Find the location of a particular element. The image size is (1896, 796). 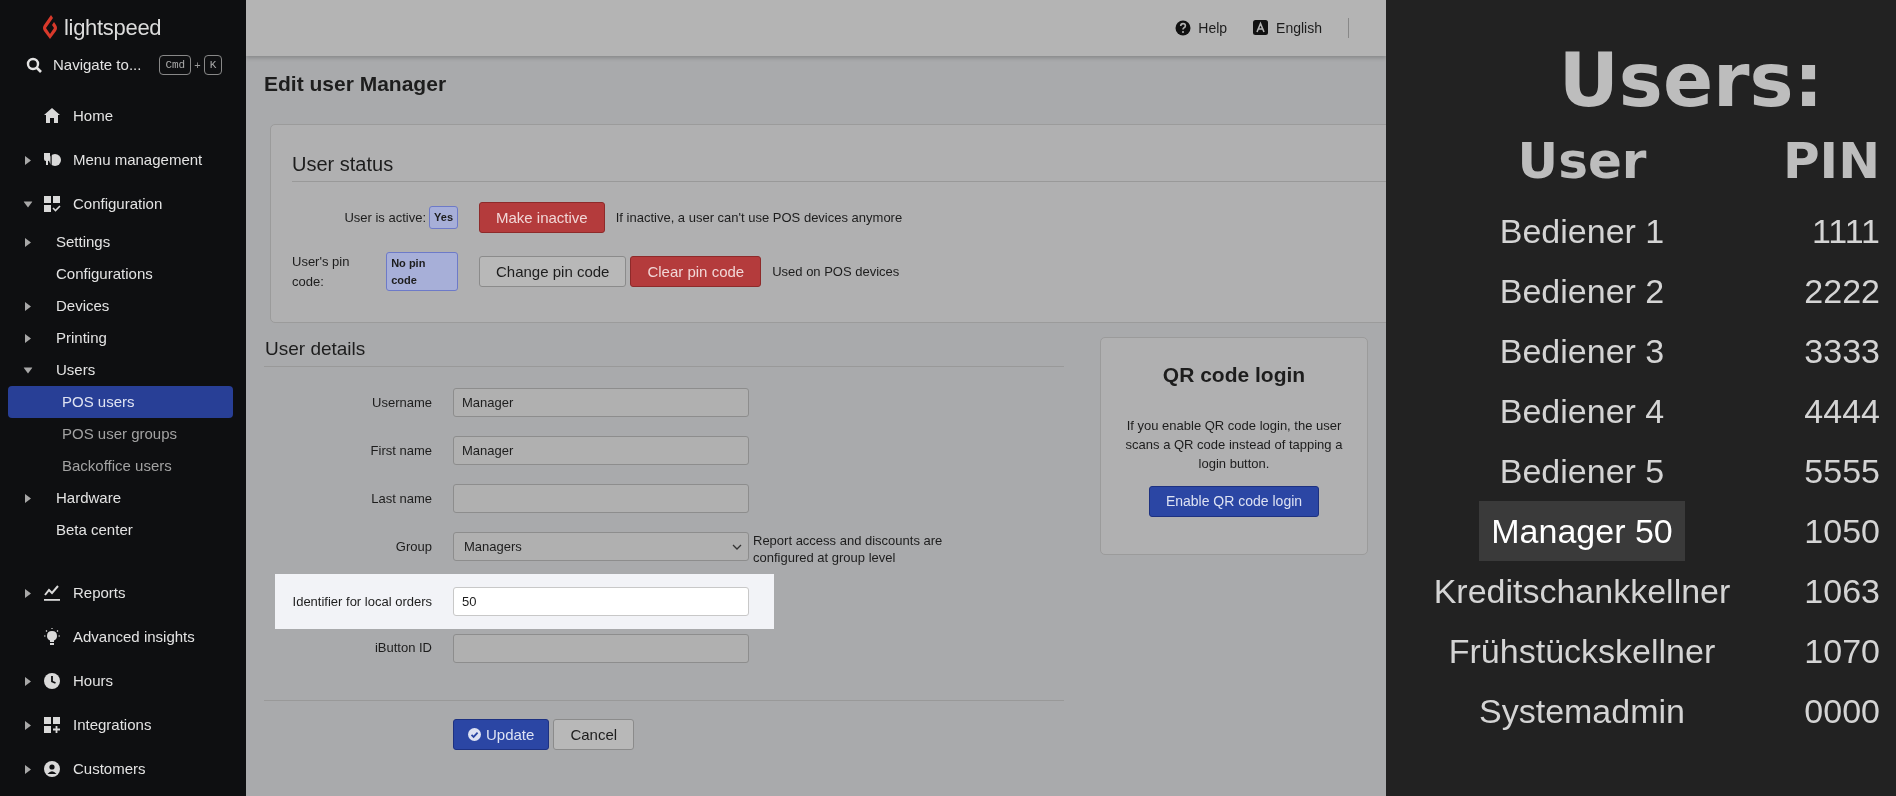

nav-item: Reports is located at coordinates (123, 593).